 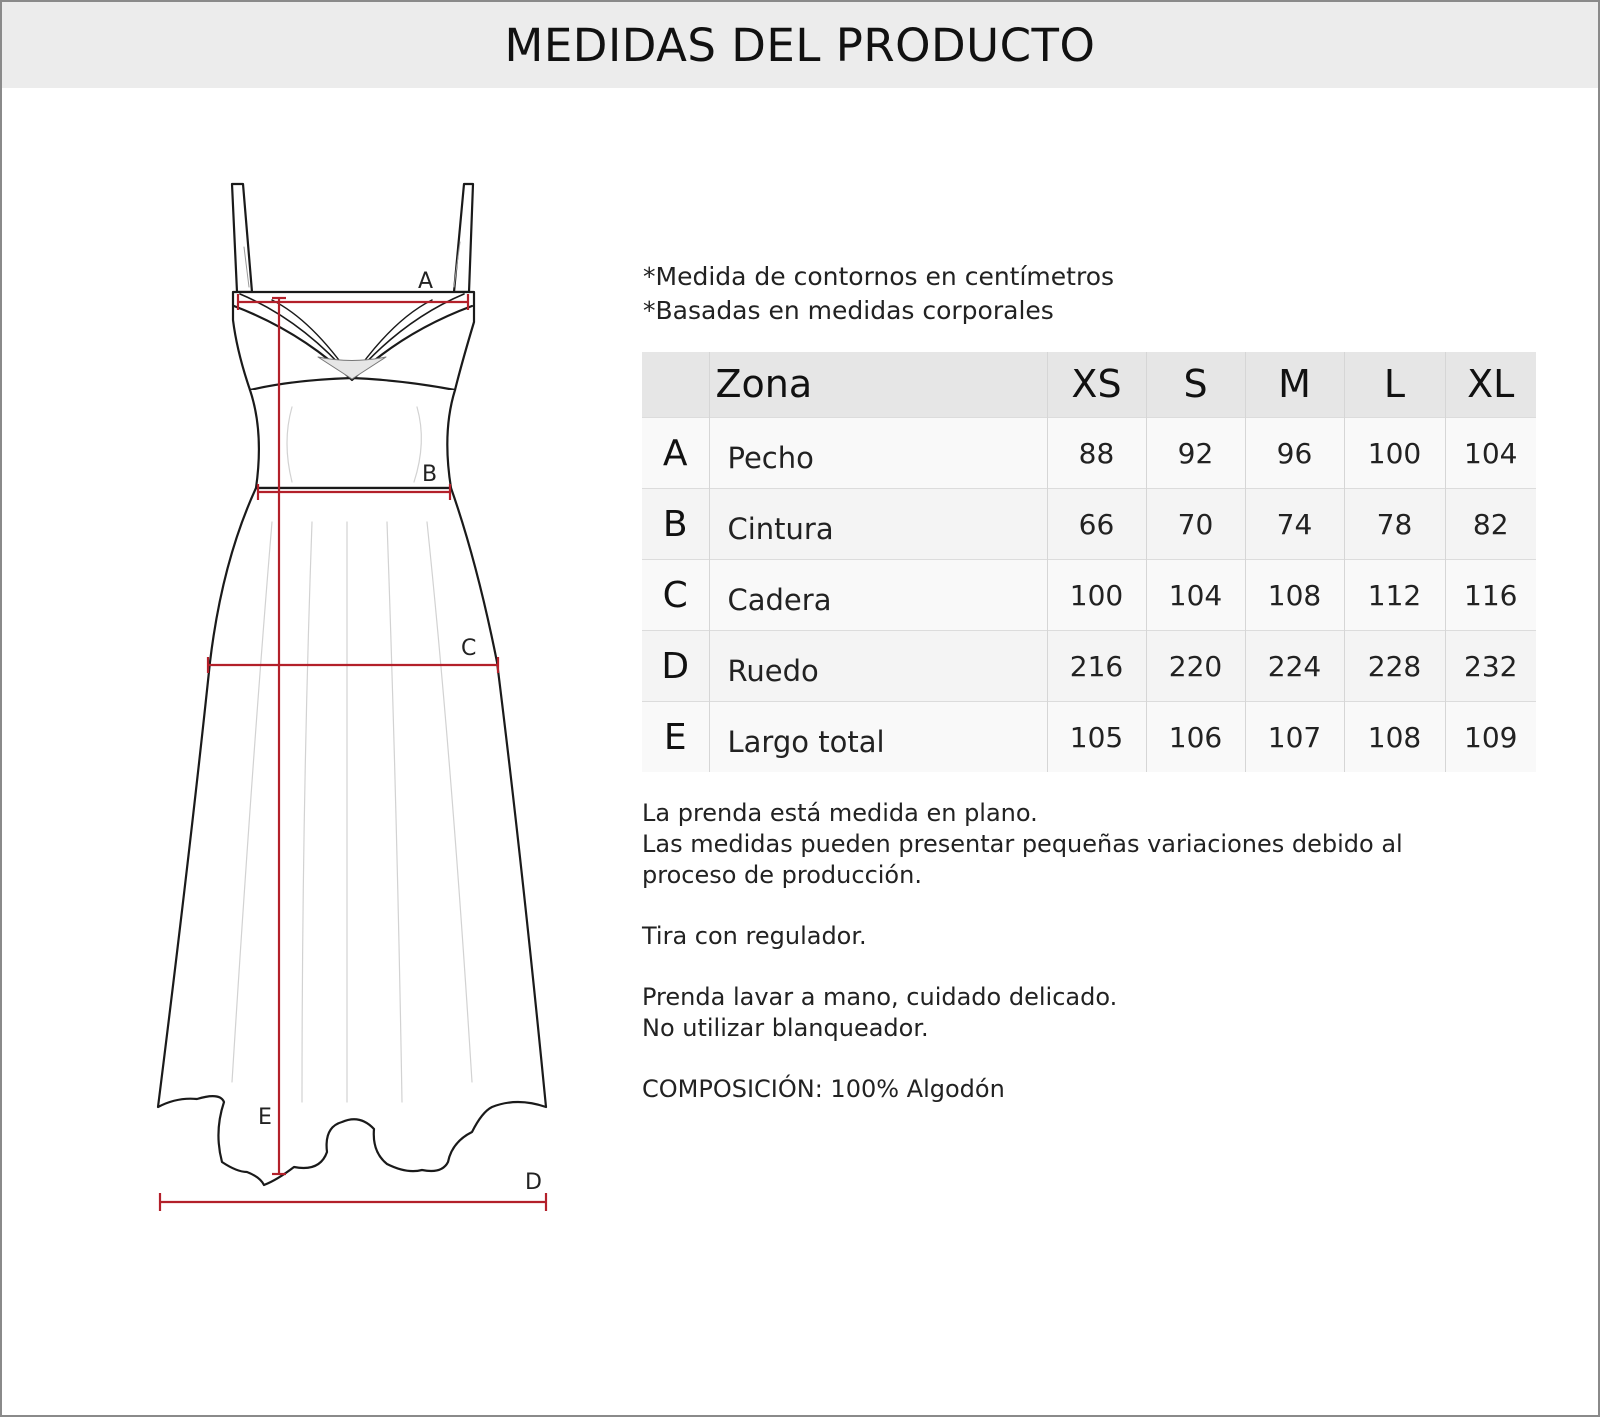 What do you see at coordinates (265, 1117) in the screenshot?
I see `label-e: E` at bounding box center [265, 1117].